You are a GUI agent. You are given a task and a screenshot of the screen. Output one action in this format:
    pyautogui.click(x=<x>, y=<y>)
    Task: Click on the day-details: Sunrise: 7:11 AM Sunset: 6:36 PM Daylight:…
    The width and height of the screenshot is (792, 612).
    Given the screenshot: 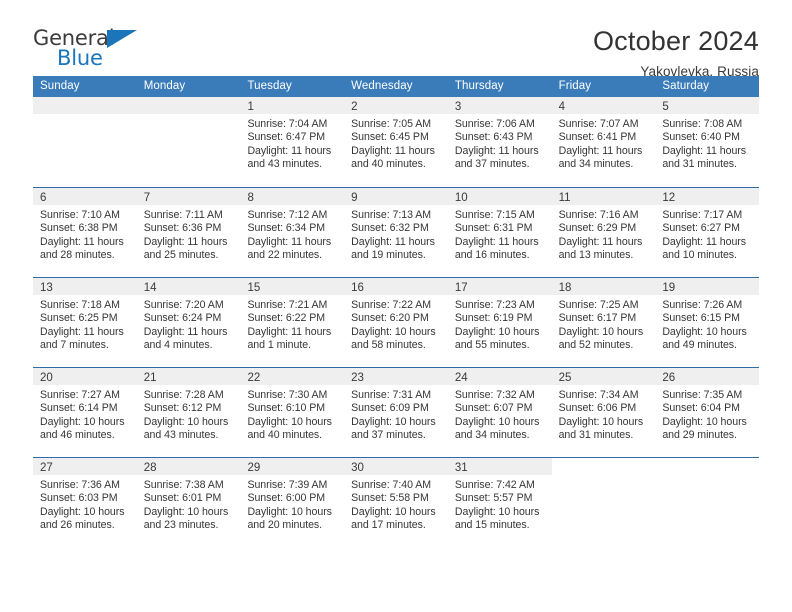 What is the action you would take?
    pyautogui.click(x=189, y=233)
    